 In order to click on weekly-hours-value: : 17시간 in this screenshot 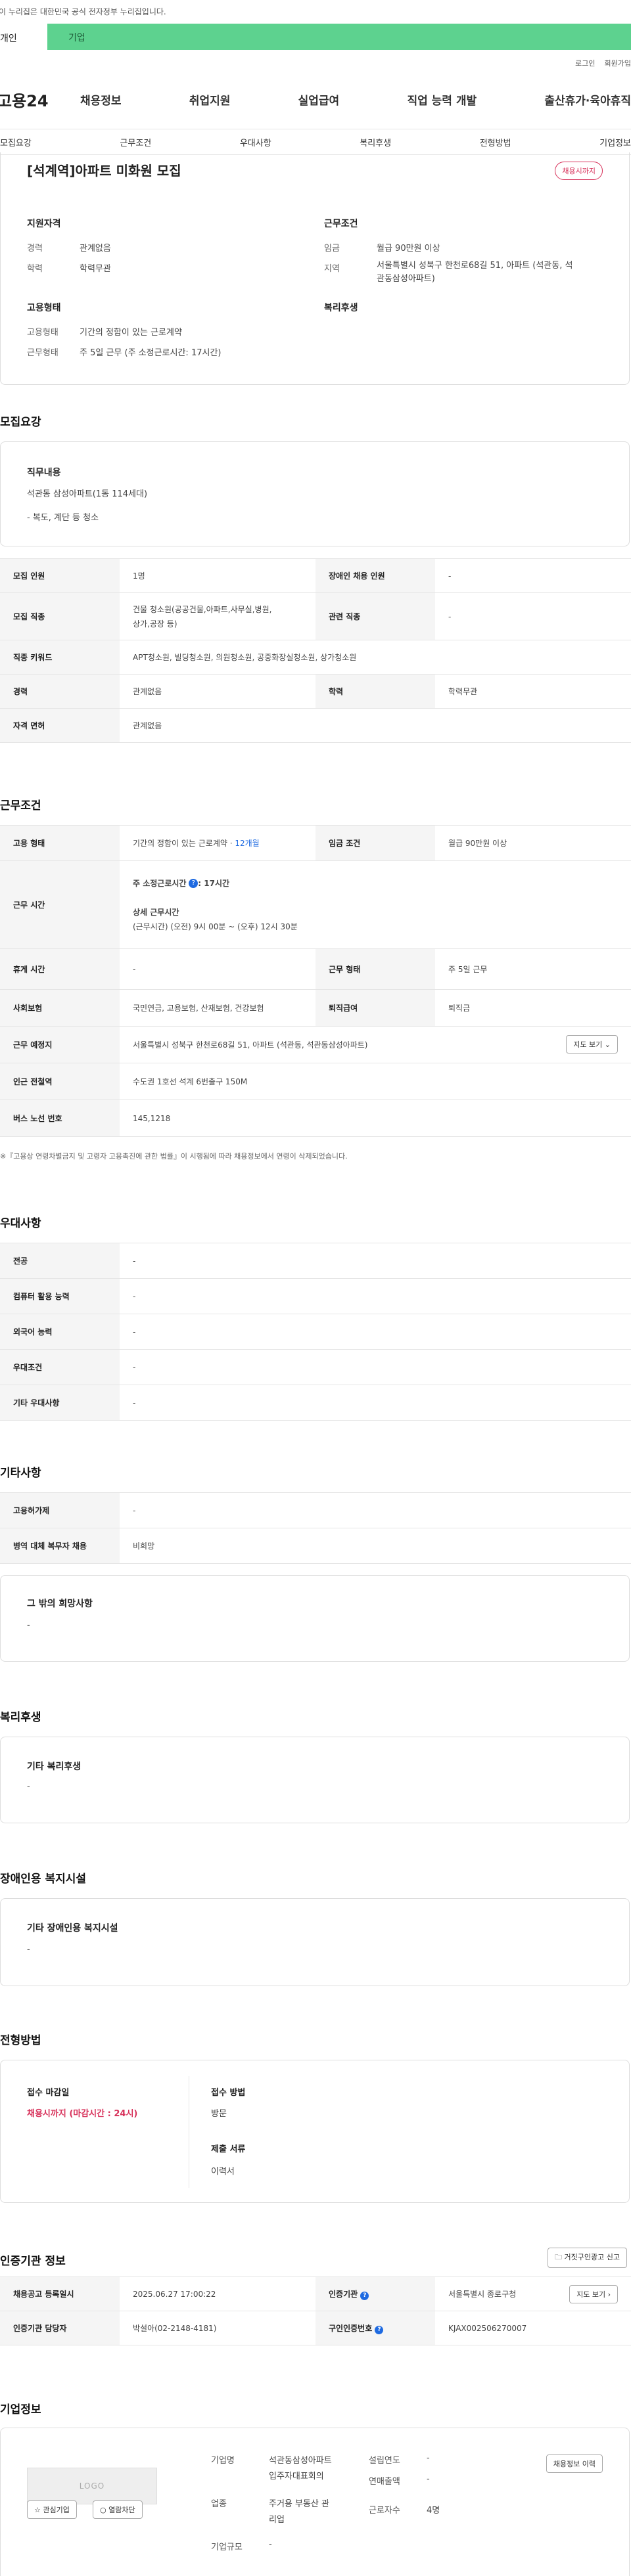, I will do `click(214, 883)`.